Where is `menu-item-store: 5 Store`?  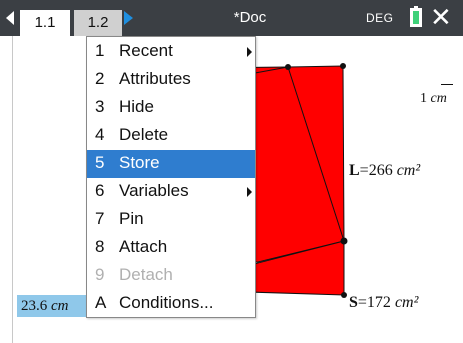 menu-item-store: 5 Store is located at coordinates (171, 164).